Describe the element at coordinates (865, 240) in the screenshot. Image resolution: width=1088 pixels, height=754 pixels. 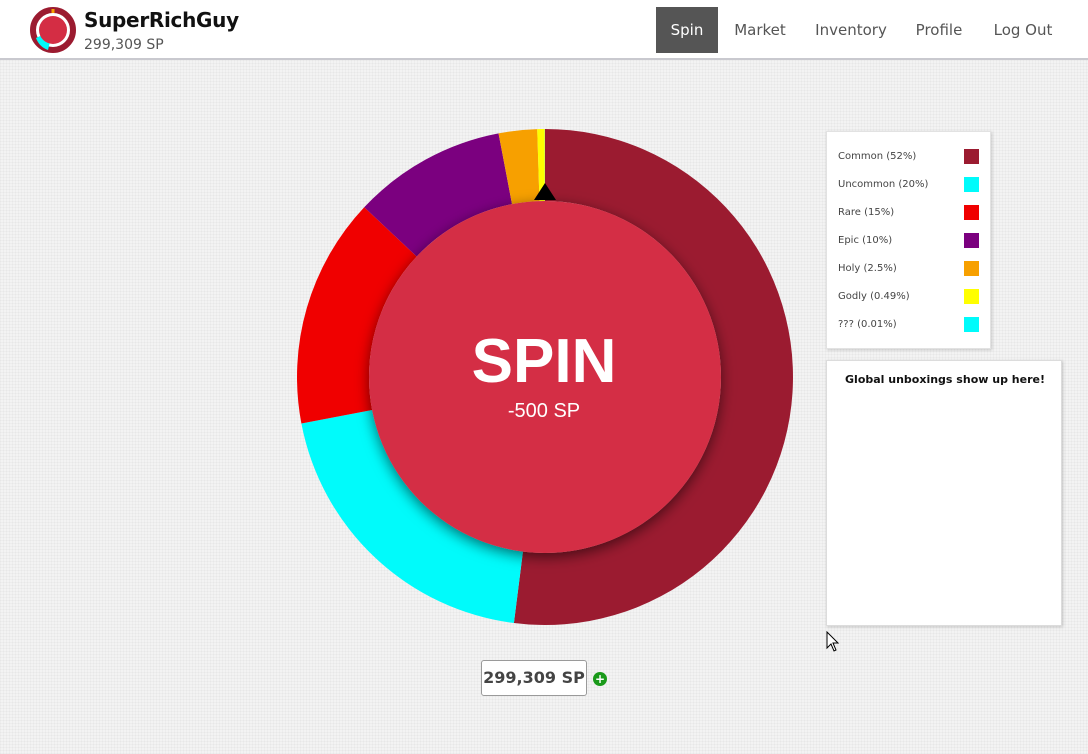
I see `legend-label: Epic (10%)` at that location.